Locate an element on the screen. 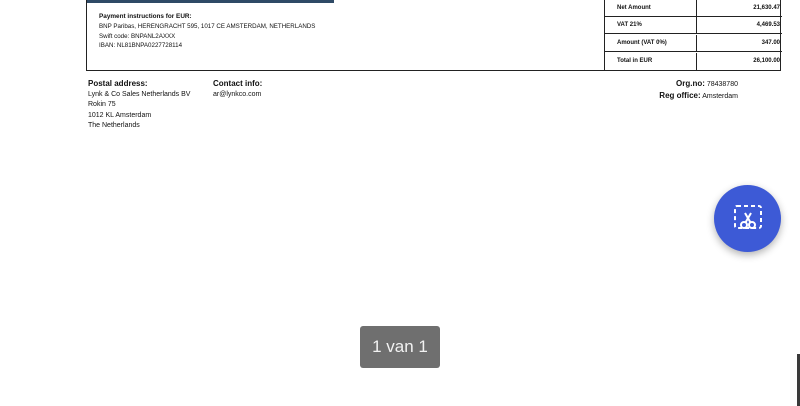  totals-row-vat: VAT 21% 4,469.53 is located at coordinates (693, 25).